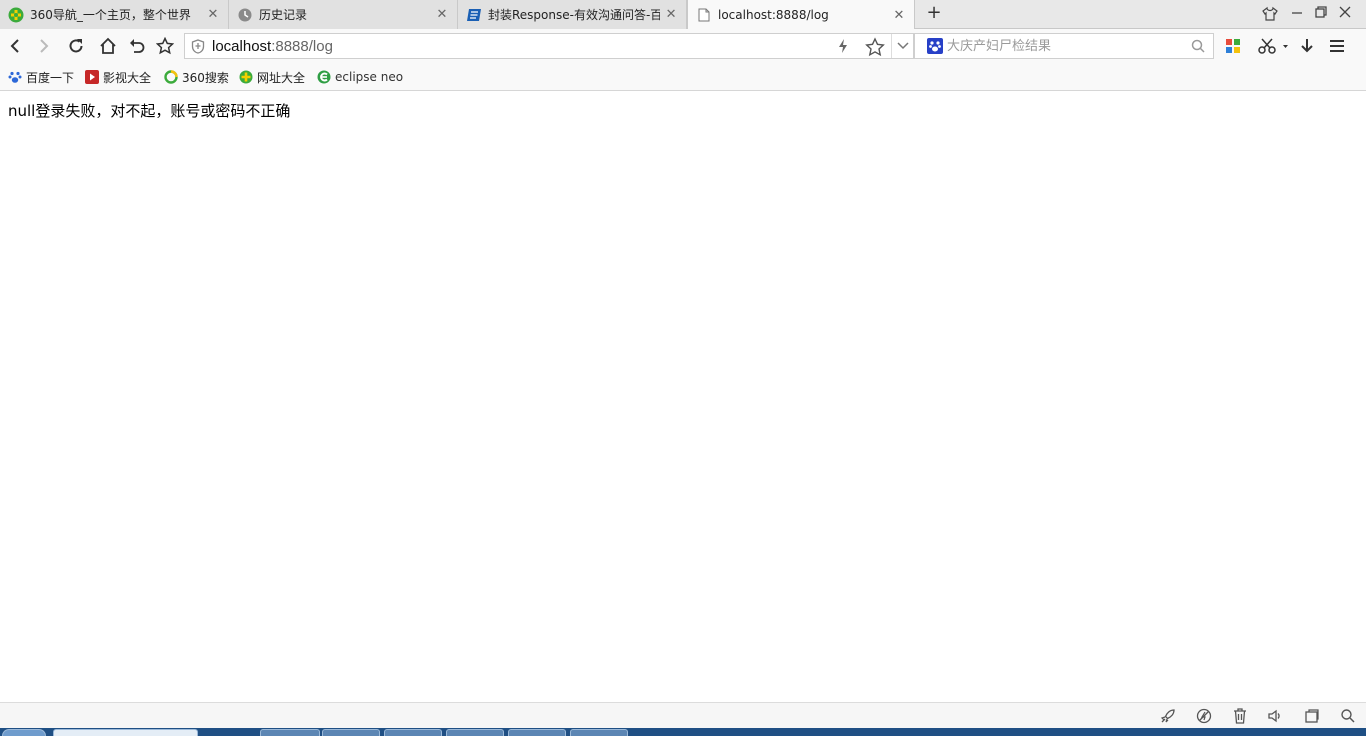 This screenshot has height=736, width=1366. I want to click on url-host: localhost, so click(242, 46).